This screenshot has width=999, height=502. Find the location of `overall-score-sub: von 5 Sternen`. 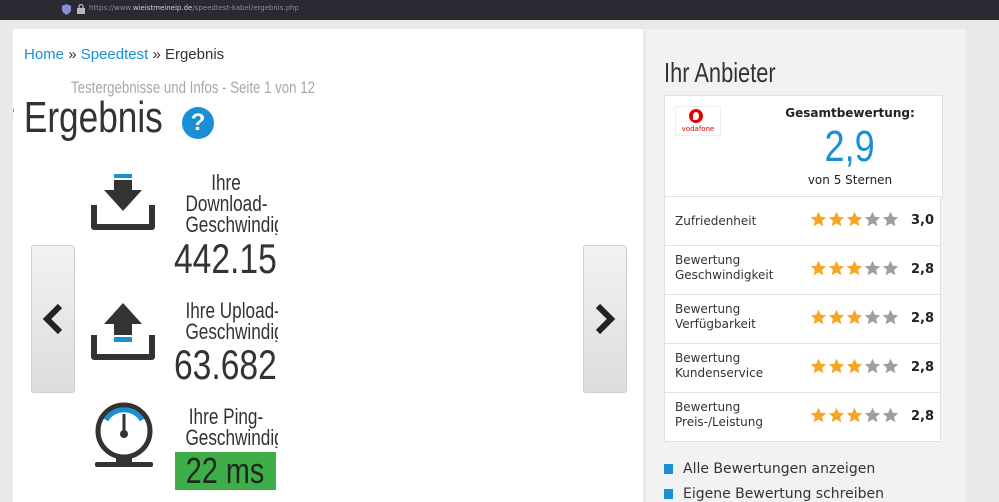

overall-score-sub: von 5 Sternen is located at coordinates (850, 180).